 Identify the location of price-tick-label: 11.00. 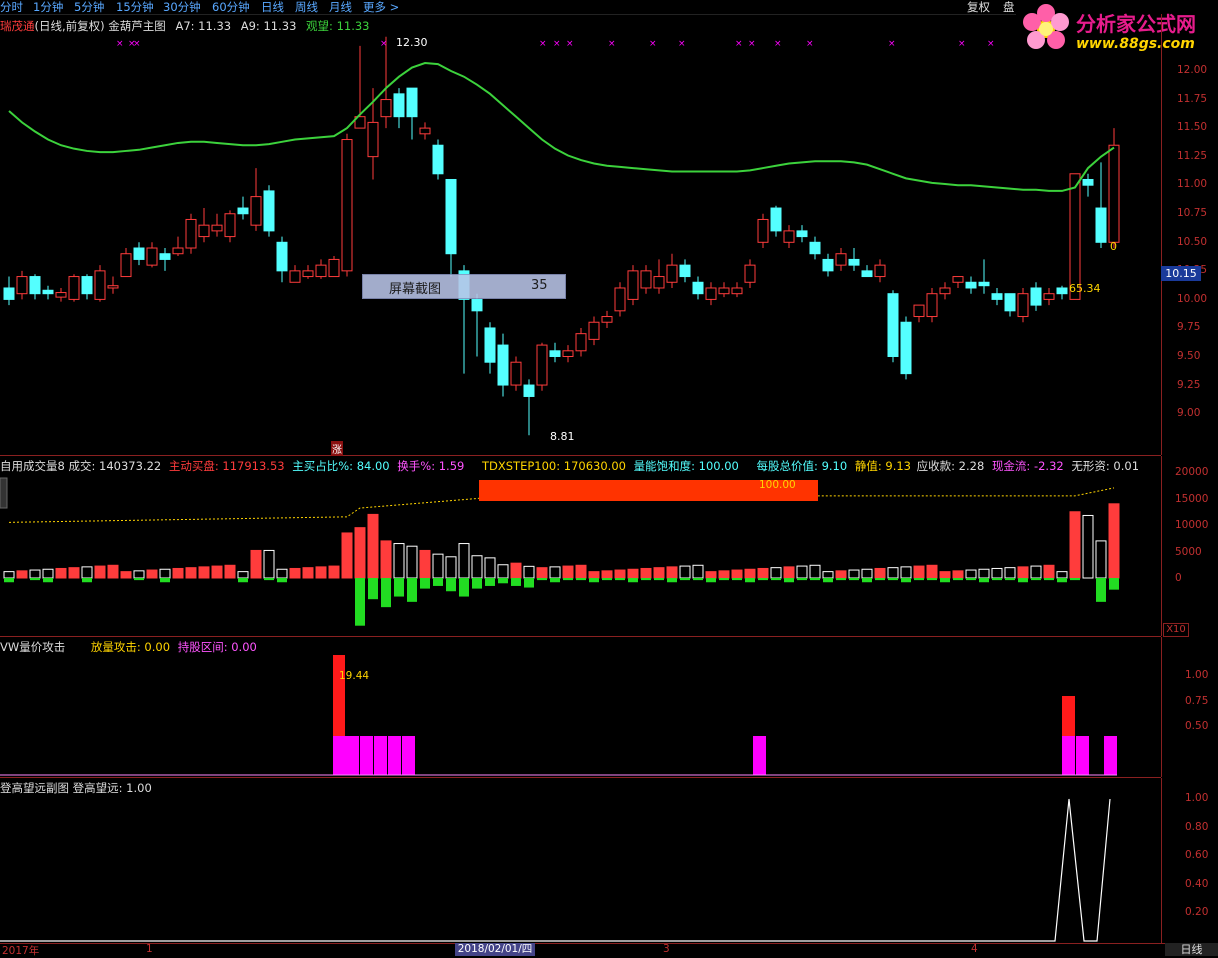
(1192, 184).